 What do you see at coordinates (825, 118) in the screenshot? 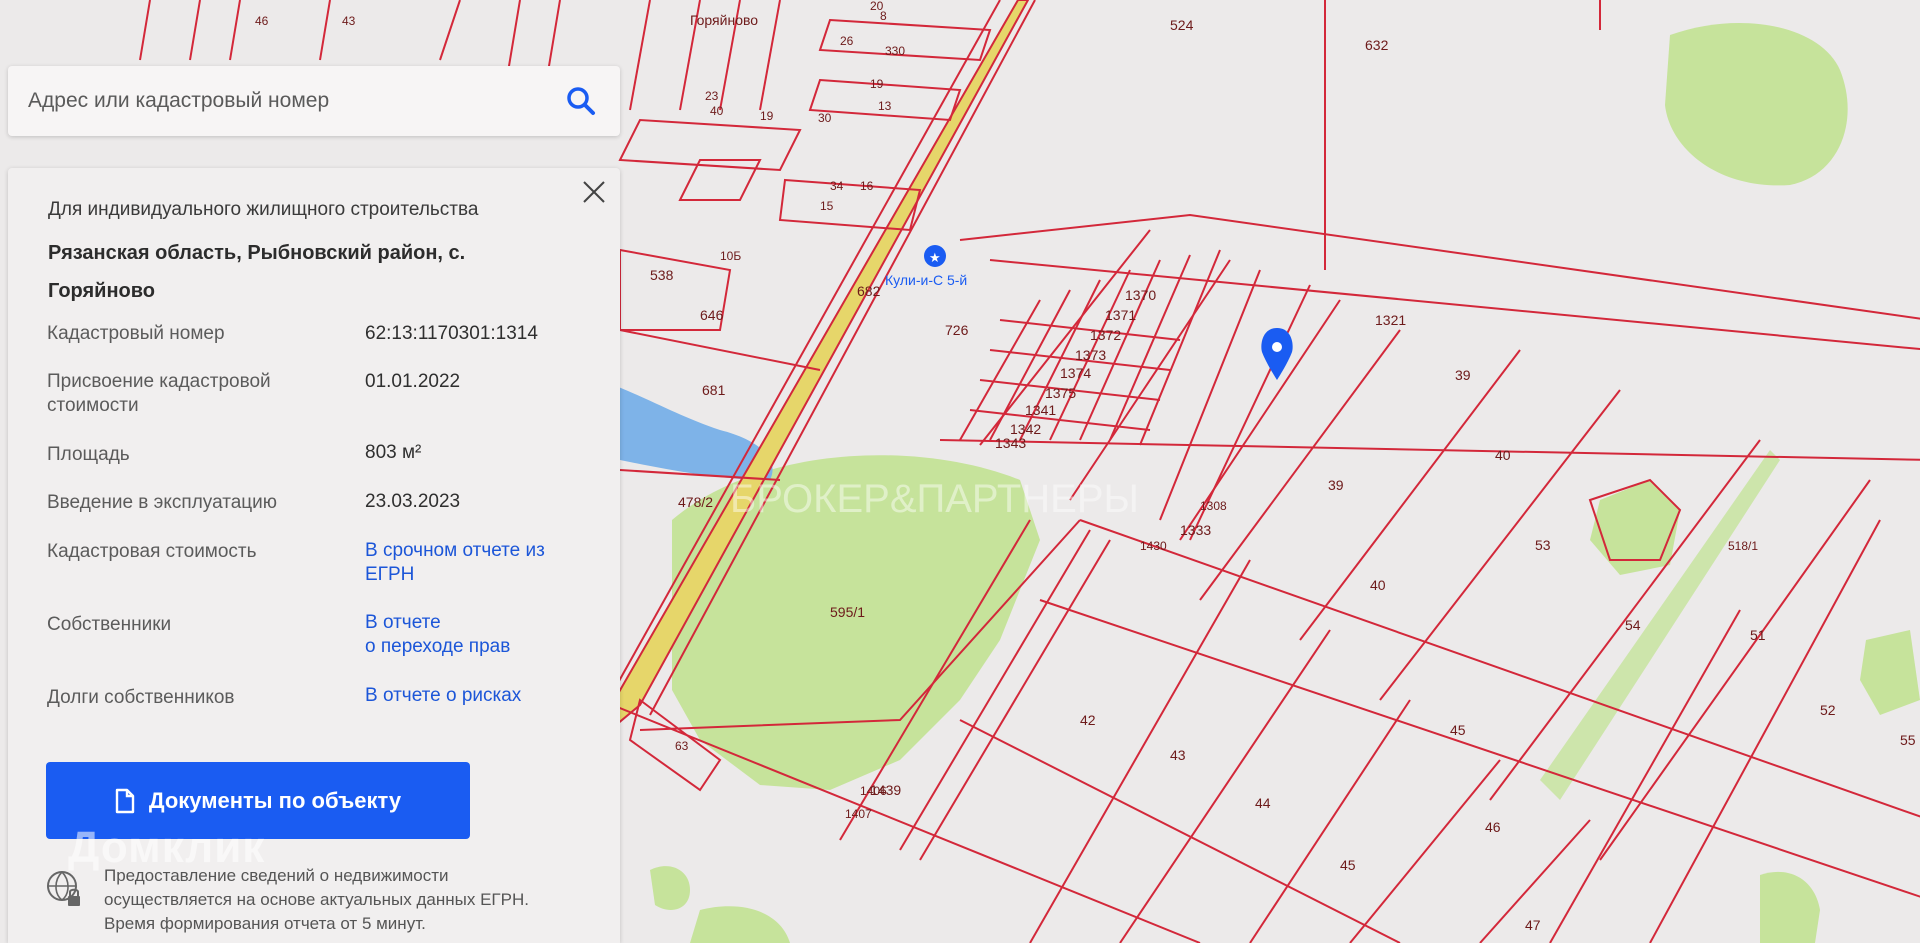
I see `svg-text: 30` at bounding box center [825, 118].